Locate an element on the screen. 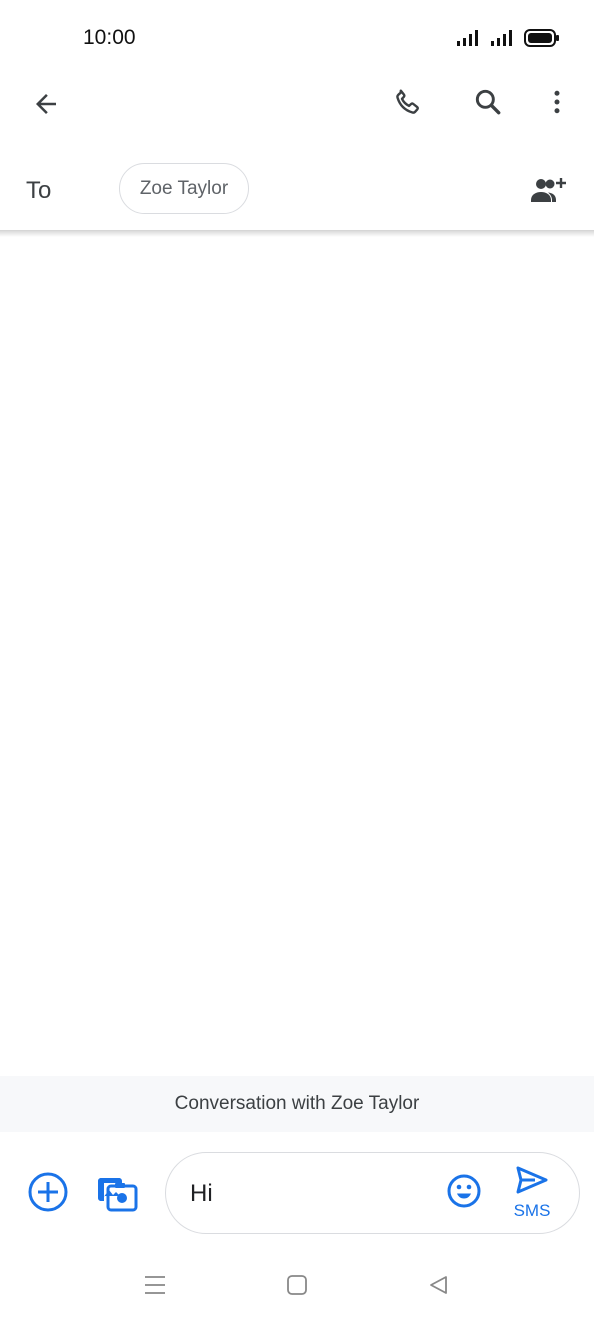 The height and width of the screenshot is (1320, 594). recipient-row: To Zoe Taylor is located at coordinates (297, 191).